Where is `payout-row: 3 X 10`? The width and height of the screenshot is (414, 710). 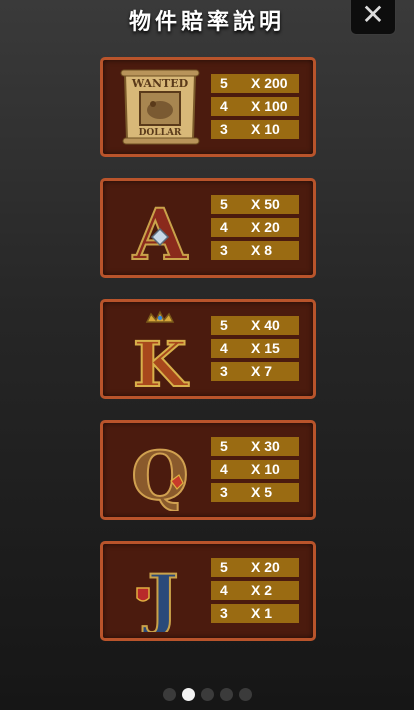 payout-row: 3 X 10 is located at coordinates (255, 129).